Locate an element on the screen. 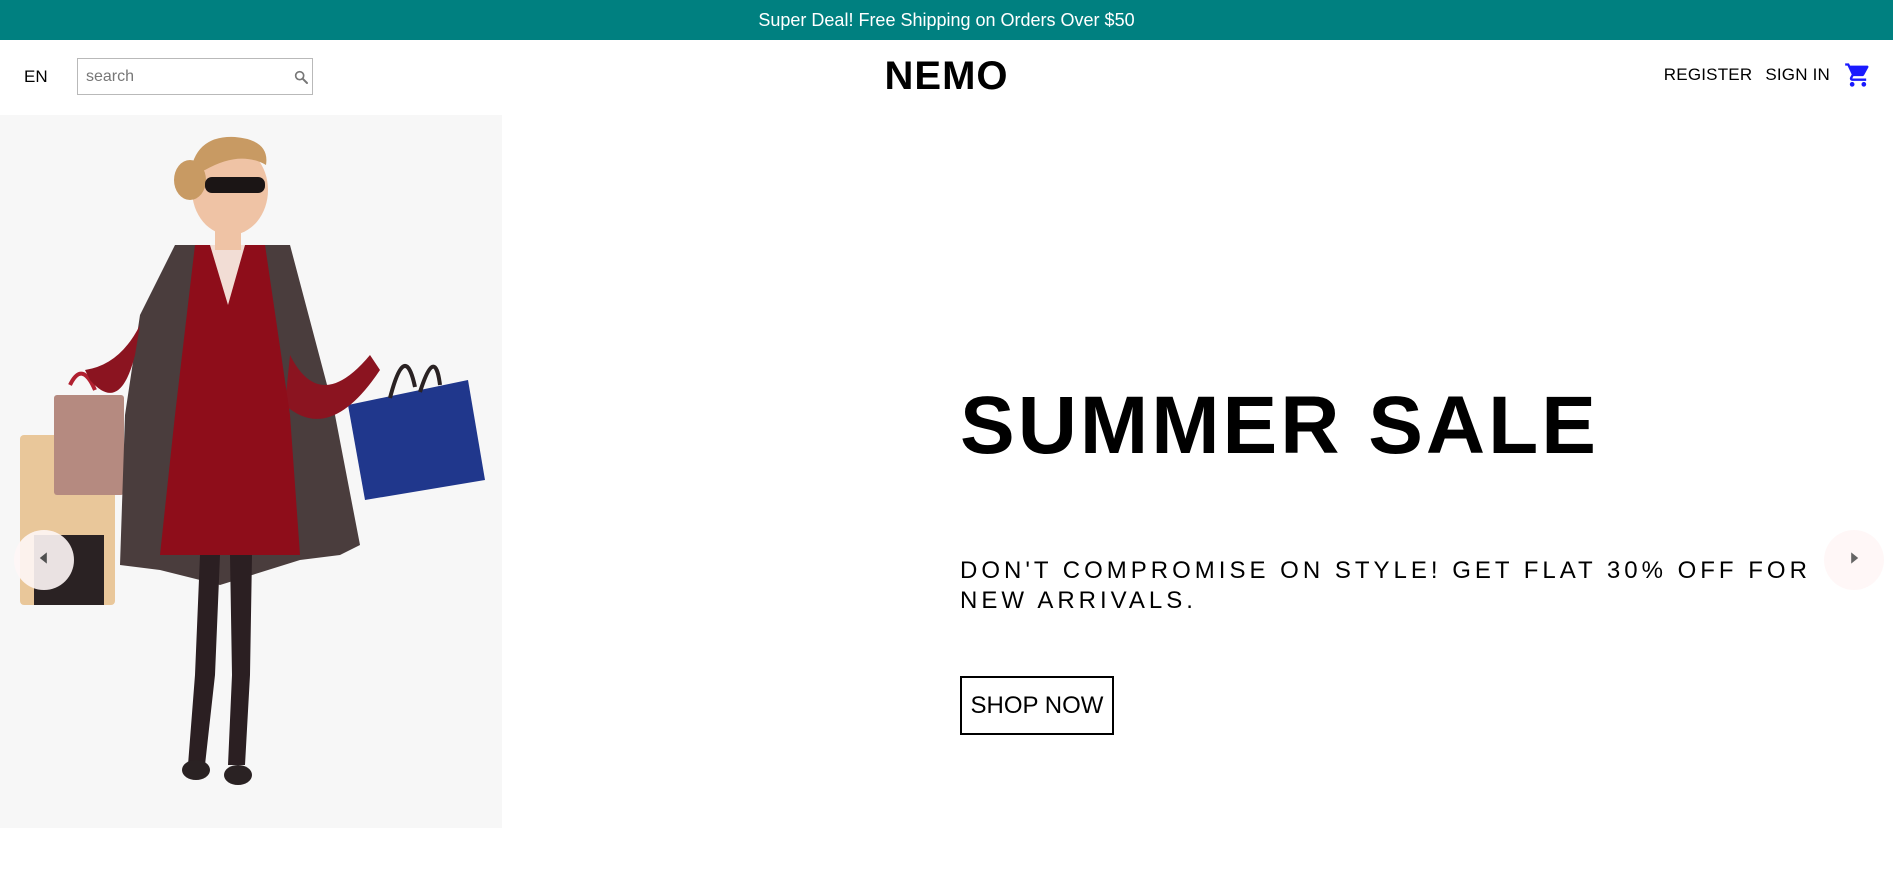 The image size is (1893, 887). arrow-left-icon is located at coordinates (44, 560).